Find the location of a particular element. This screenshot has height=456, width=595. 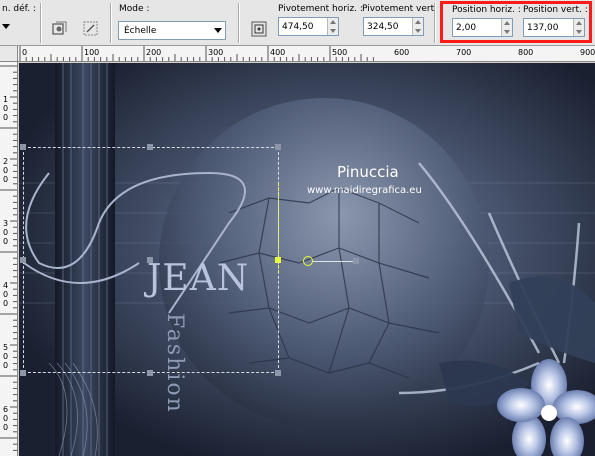

ruler-label: 700 is located at coordinates (463, 52).